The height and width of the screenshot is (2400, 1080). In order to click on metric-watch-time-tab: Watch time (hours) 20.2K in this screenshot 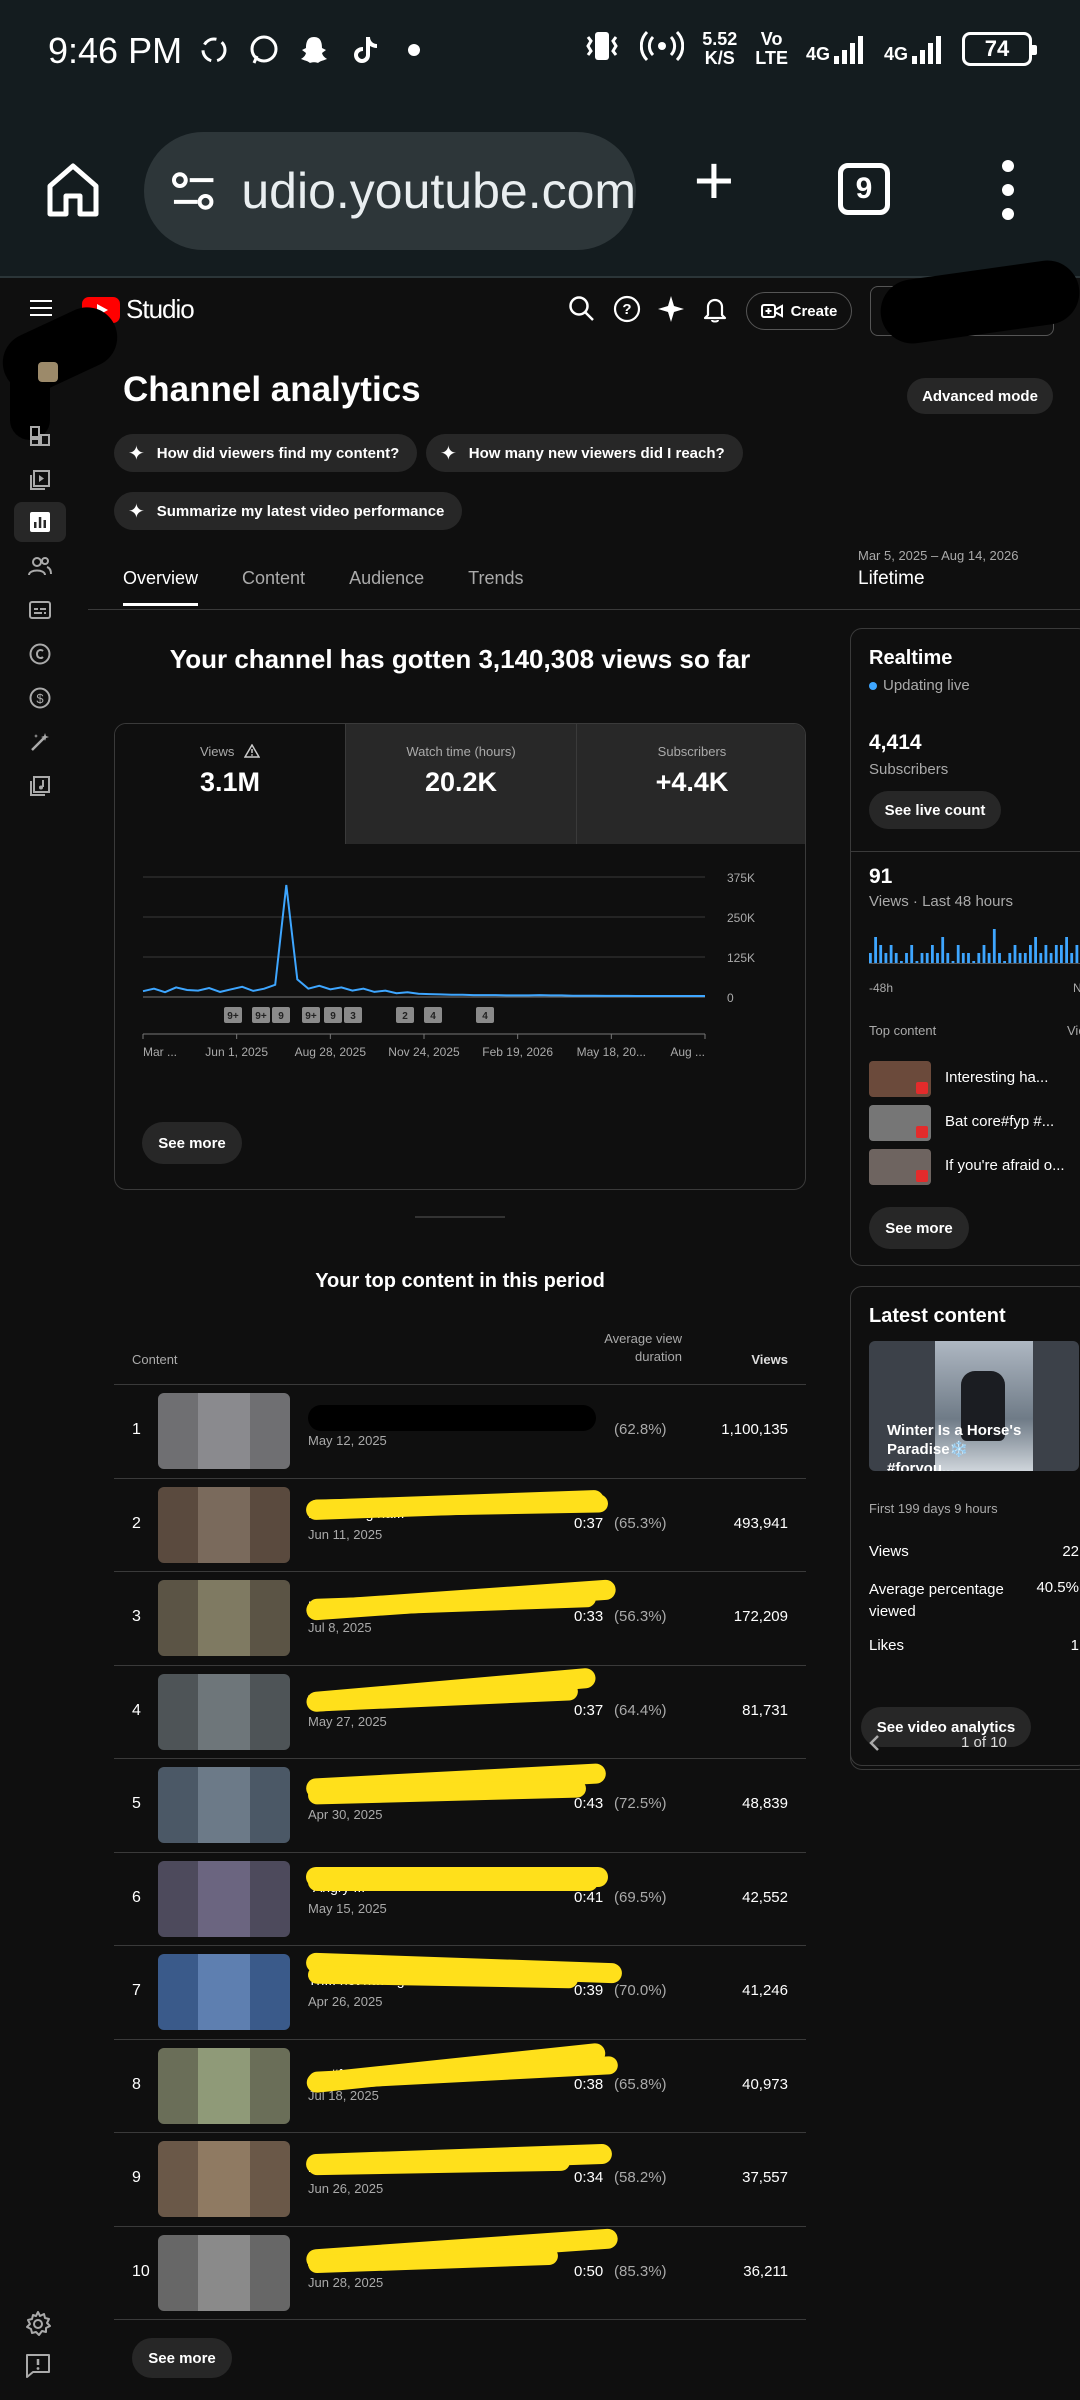, I will do `click(460, 784)`.